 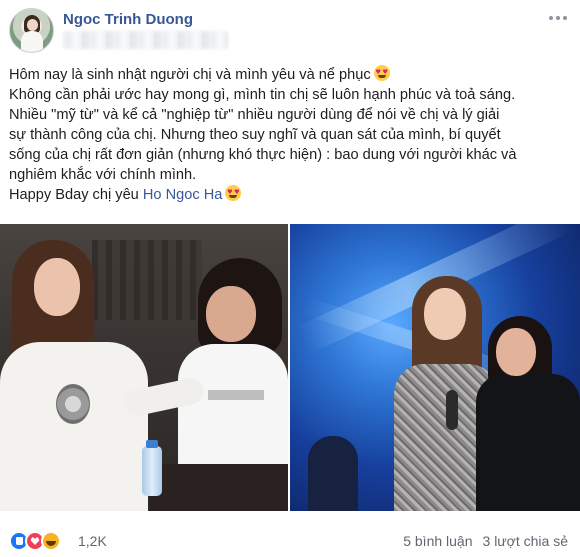 What do you see at coordinates (74, 195) in the screenshot?
I see `post-text-line-7-text: Happy Bday chị yêu` at bounding box center [74, 195].